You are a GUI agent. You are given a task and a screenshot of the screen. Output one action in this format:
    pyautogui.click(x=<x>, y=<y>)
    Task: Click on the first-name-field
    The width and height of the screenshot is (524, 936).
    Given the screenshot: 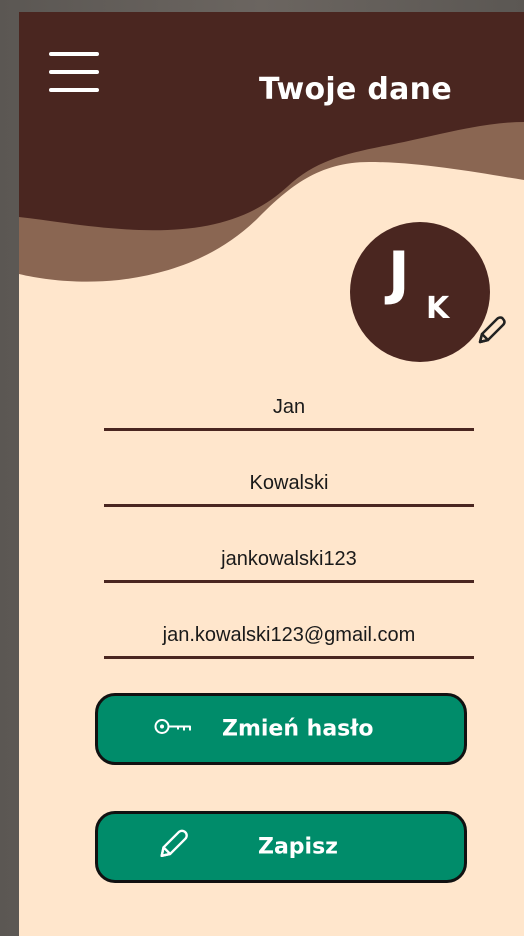 What is the action you would take?
    pyautogui.click(x=289, y=408)
    